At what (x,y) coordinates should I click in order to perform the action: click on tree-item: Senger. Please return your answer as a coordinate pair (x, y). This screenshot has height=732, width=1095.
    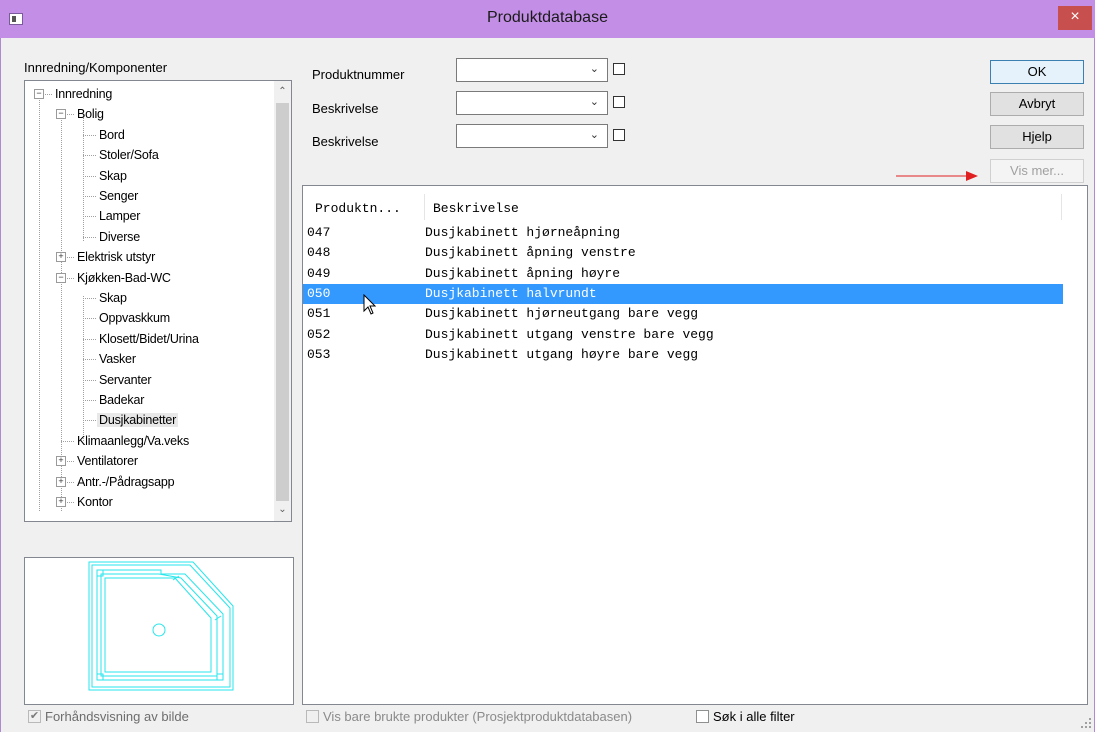
    Looking at the image, I should click on (118, 196).